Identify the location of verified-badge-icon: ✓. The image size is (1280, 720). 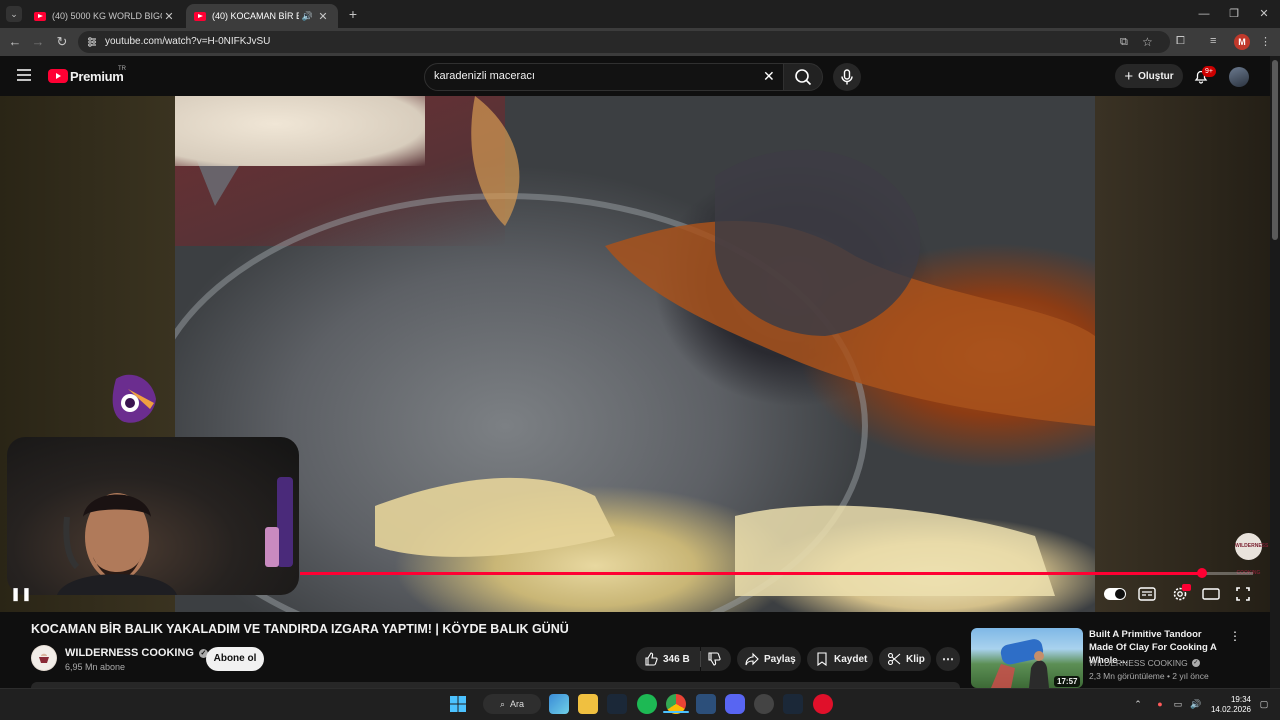
(1195, 663).